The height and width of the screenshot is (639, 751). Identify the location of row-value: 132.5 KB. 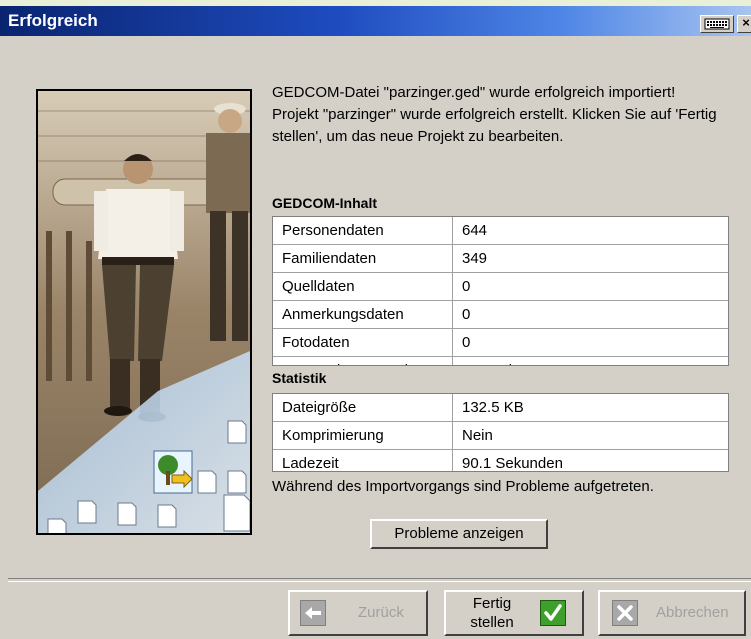
(493, 407).